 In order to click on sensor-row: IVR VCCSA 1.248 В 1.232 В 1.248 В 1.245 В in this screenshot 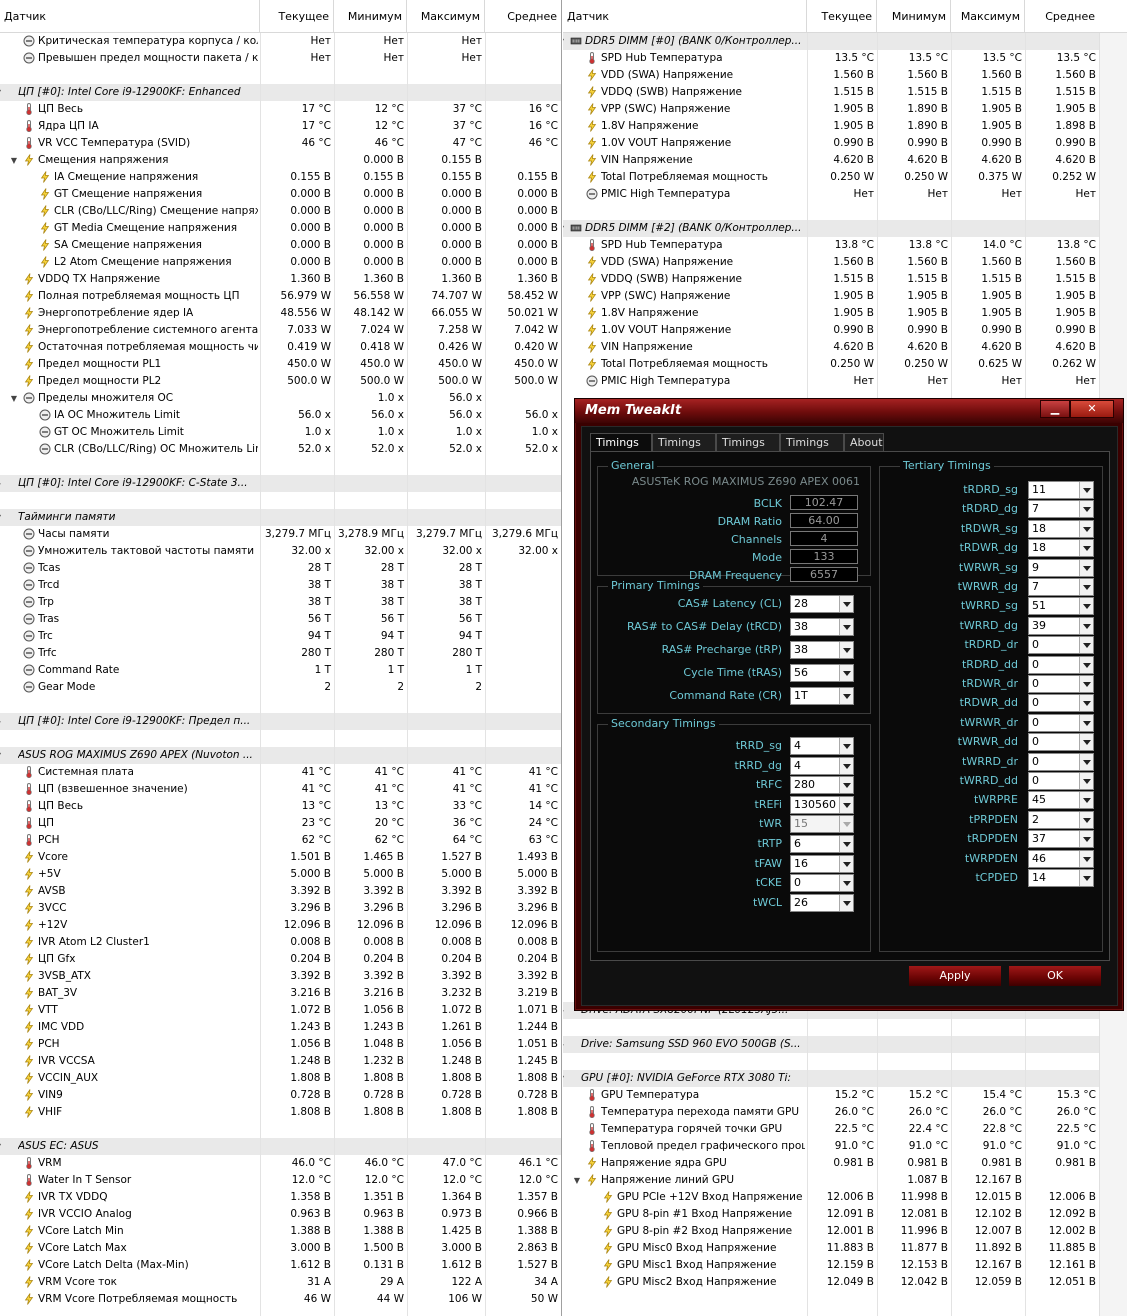, I will do `click(280, 1061)`.